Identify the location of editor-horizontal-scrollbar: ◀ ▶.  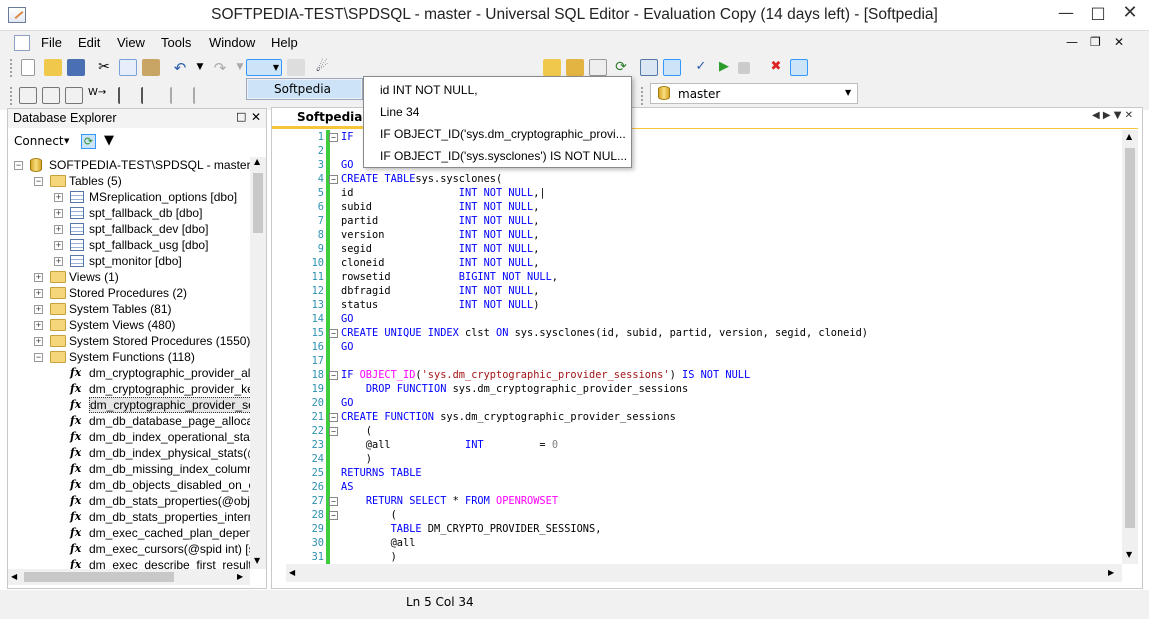
(704, 573).